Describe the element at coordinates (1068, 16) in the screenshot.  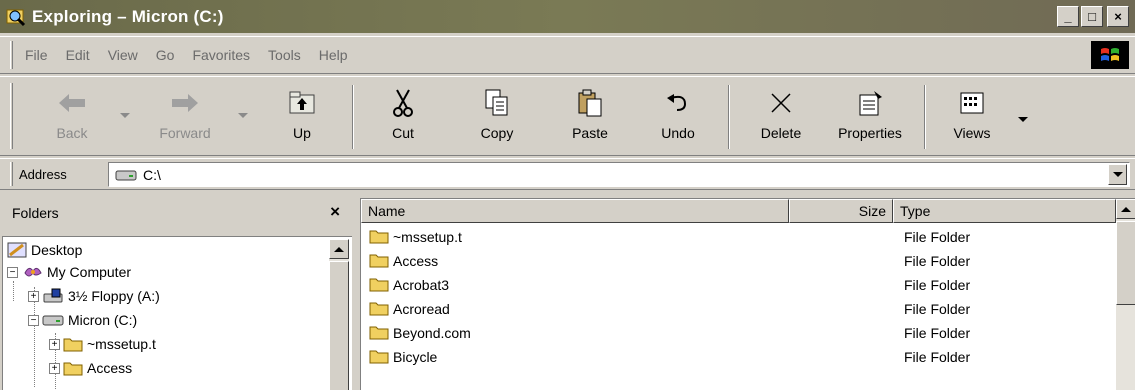
I see `minimize-button: _` at that location.